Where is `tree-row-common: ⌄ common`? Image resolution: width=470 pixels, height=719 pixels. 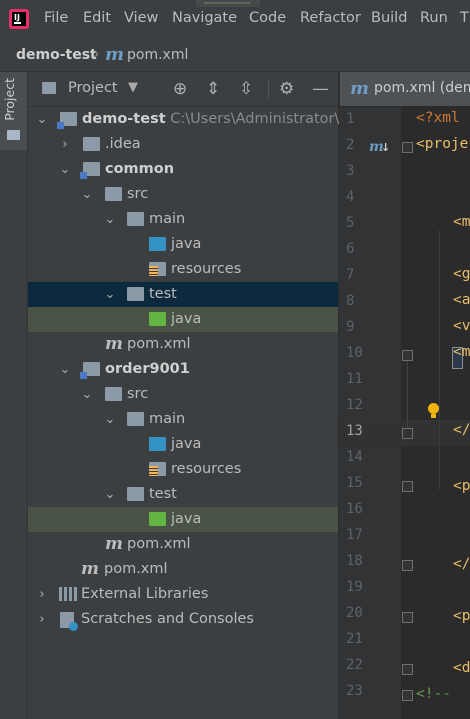
tree-row-common: ⌄ common is located at coordinates (183, 169).